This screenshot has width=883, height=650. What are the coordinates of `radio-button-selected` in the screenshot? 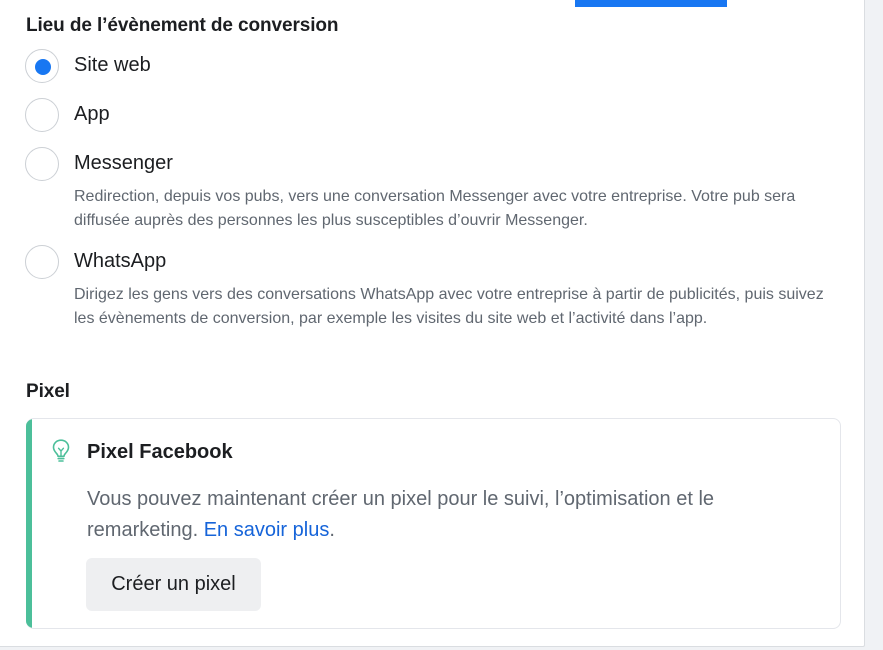 It's located at (42, 66).